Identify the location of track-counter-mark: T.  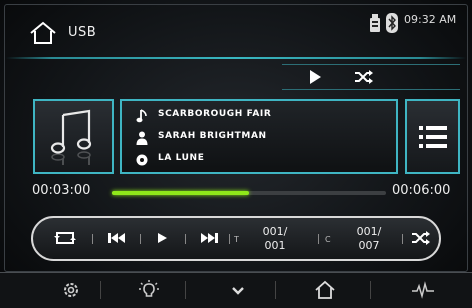
(236, 239).